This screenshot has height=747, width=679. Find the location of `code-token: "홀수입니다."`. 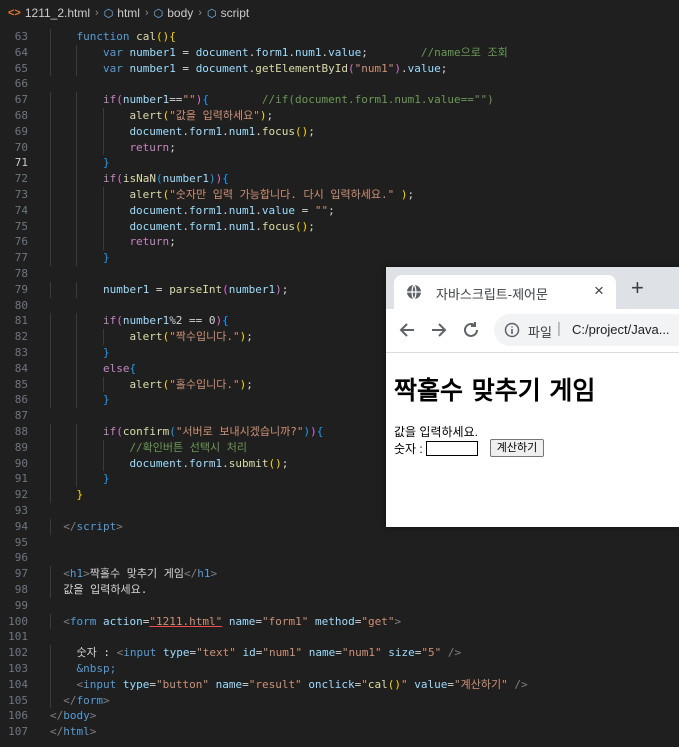

code-token: "홀수입니다." is located at coordinates (204, 384).